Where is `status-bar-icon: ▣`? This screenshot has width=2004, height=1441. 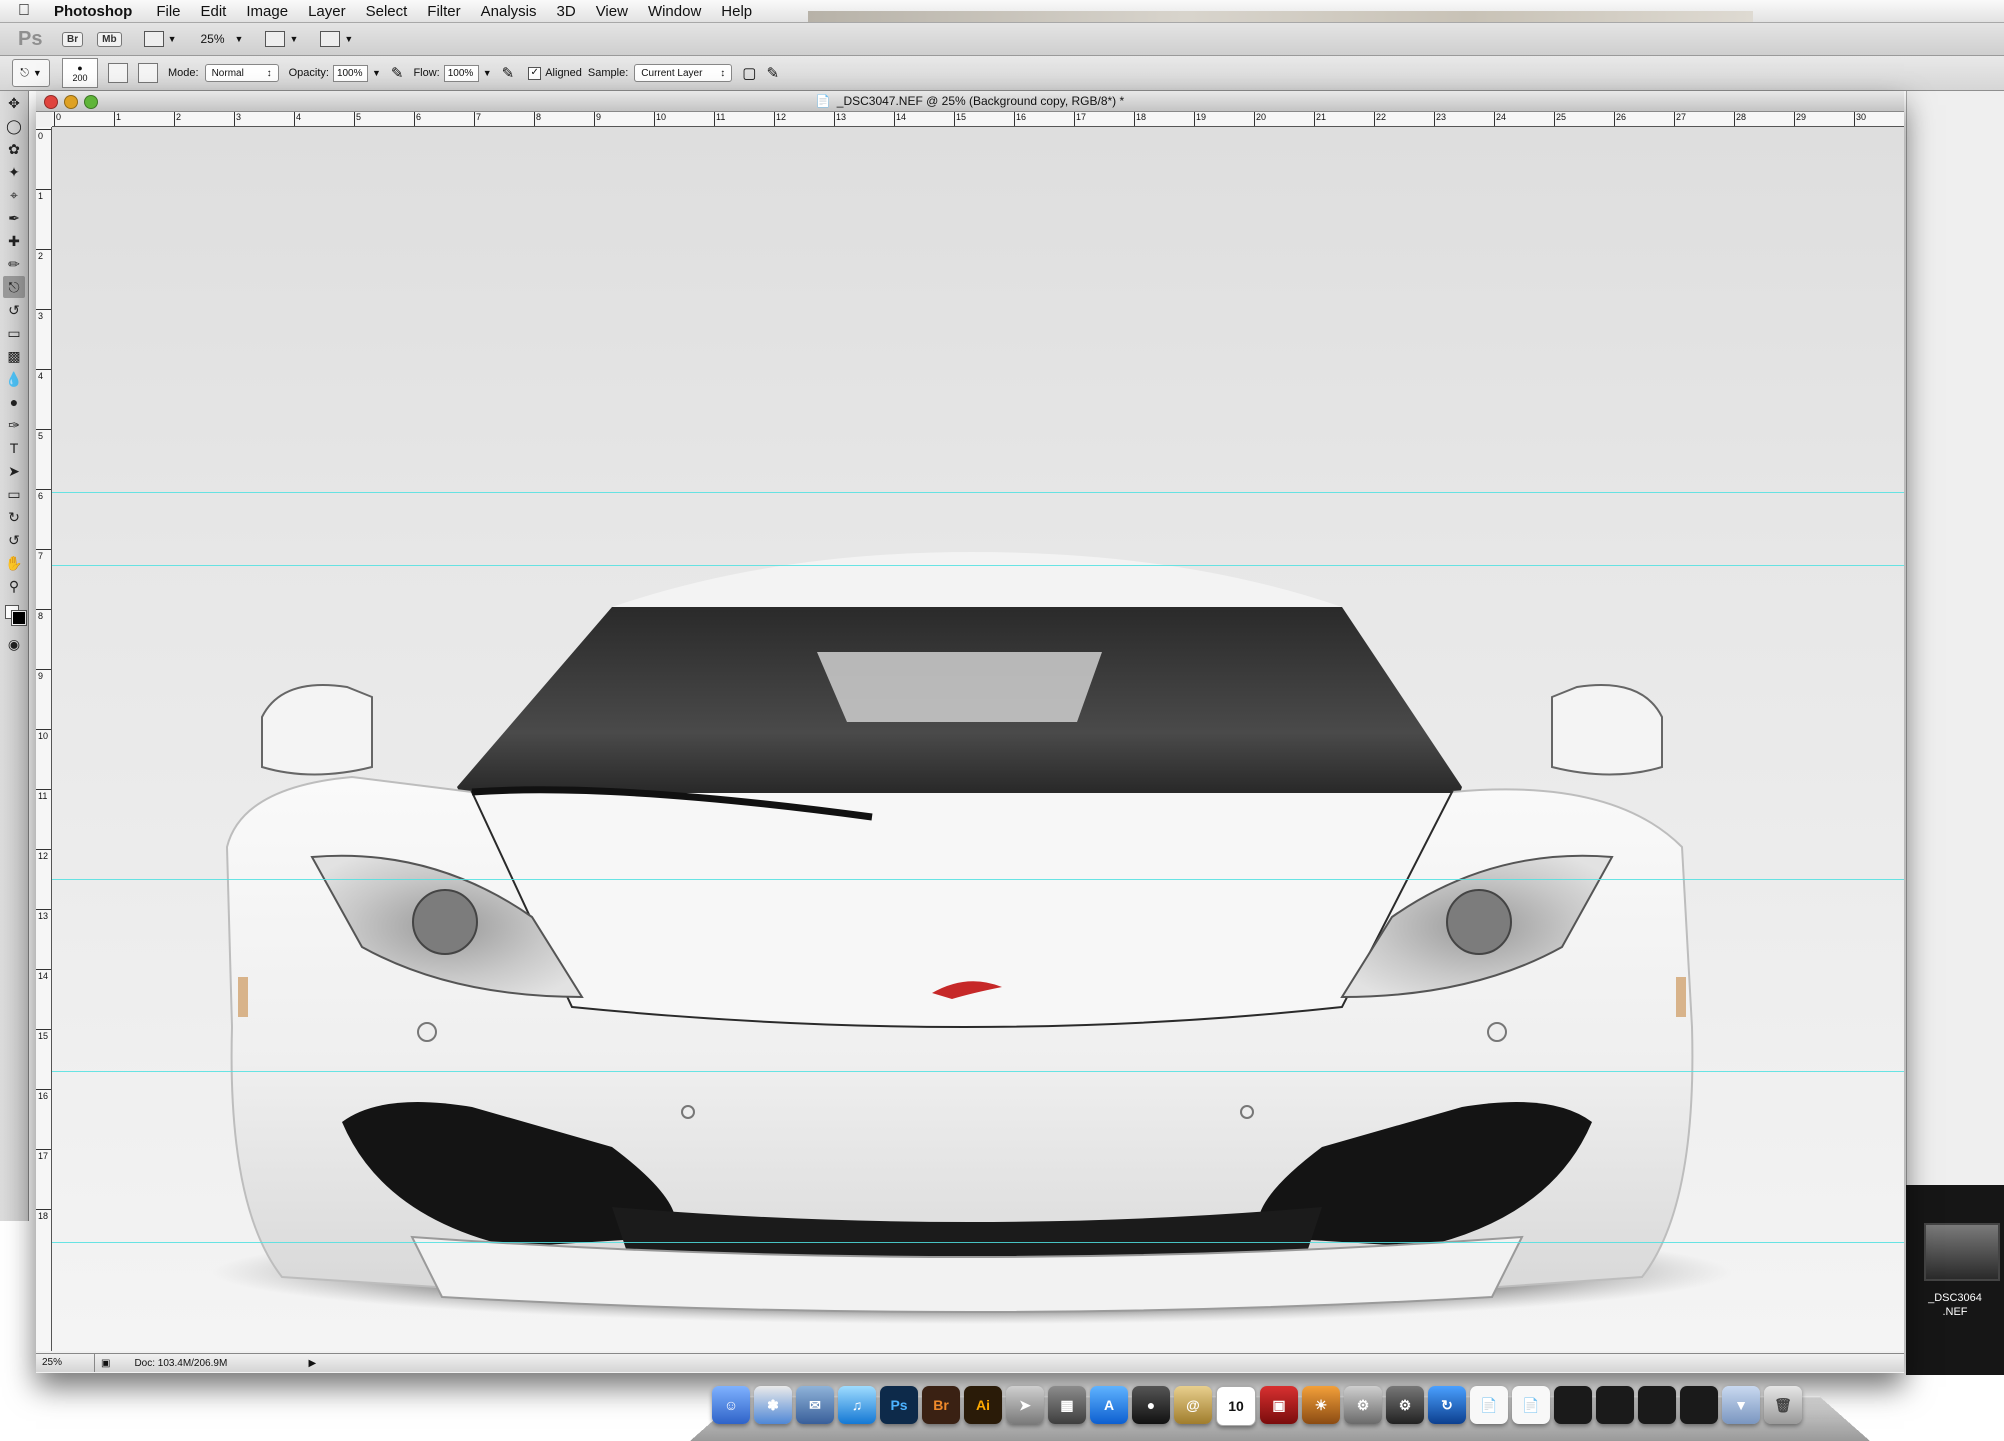
status-bar-icon: ▣ is located at coordinates (105, 1363).